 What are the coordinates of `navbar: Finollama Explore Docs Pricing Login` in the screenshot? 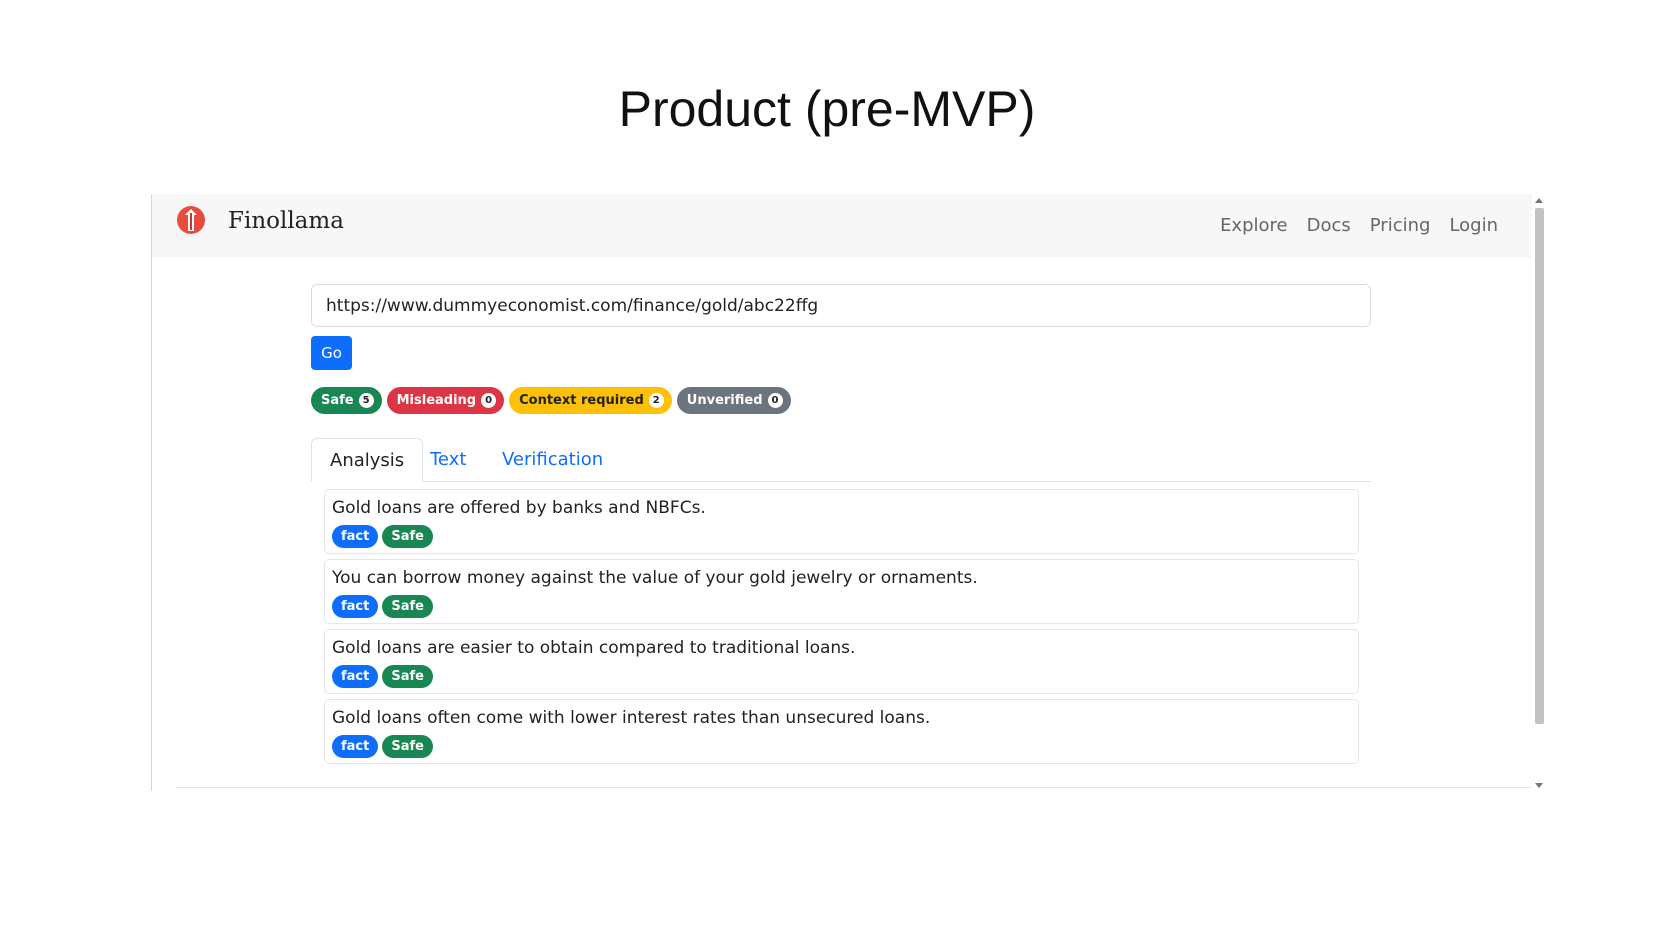 It's located at (842, 226).